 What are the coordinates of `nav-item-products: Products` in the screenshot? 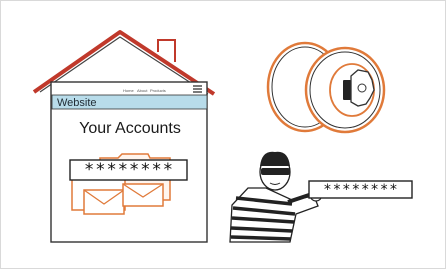 It's located at (158, 90).